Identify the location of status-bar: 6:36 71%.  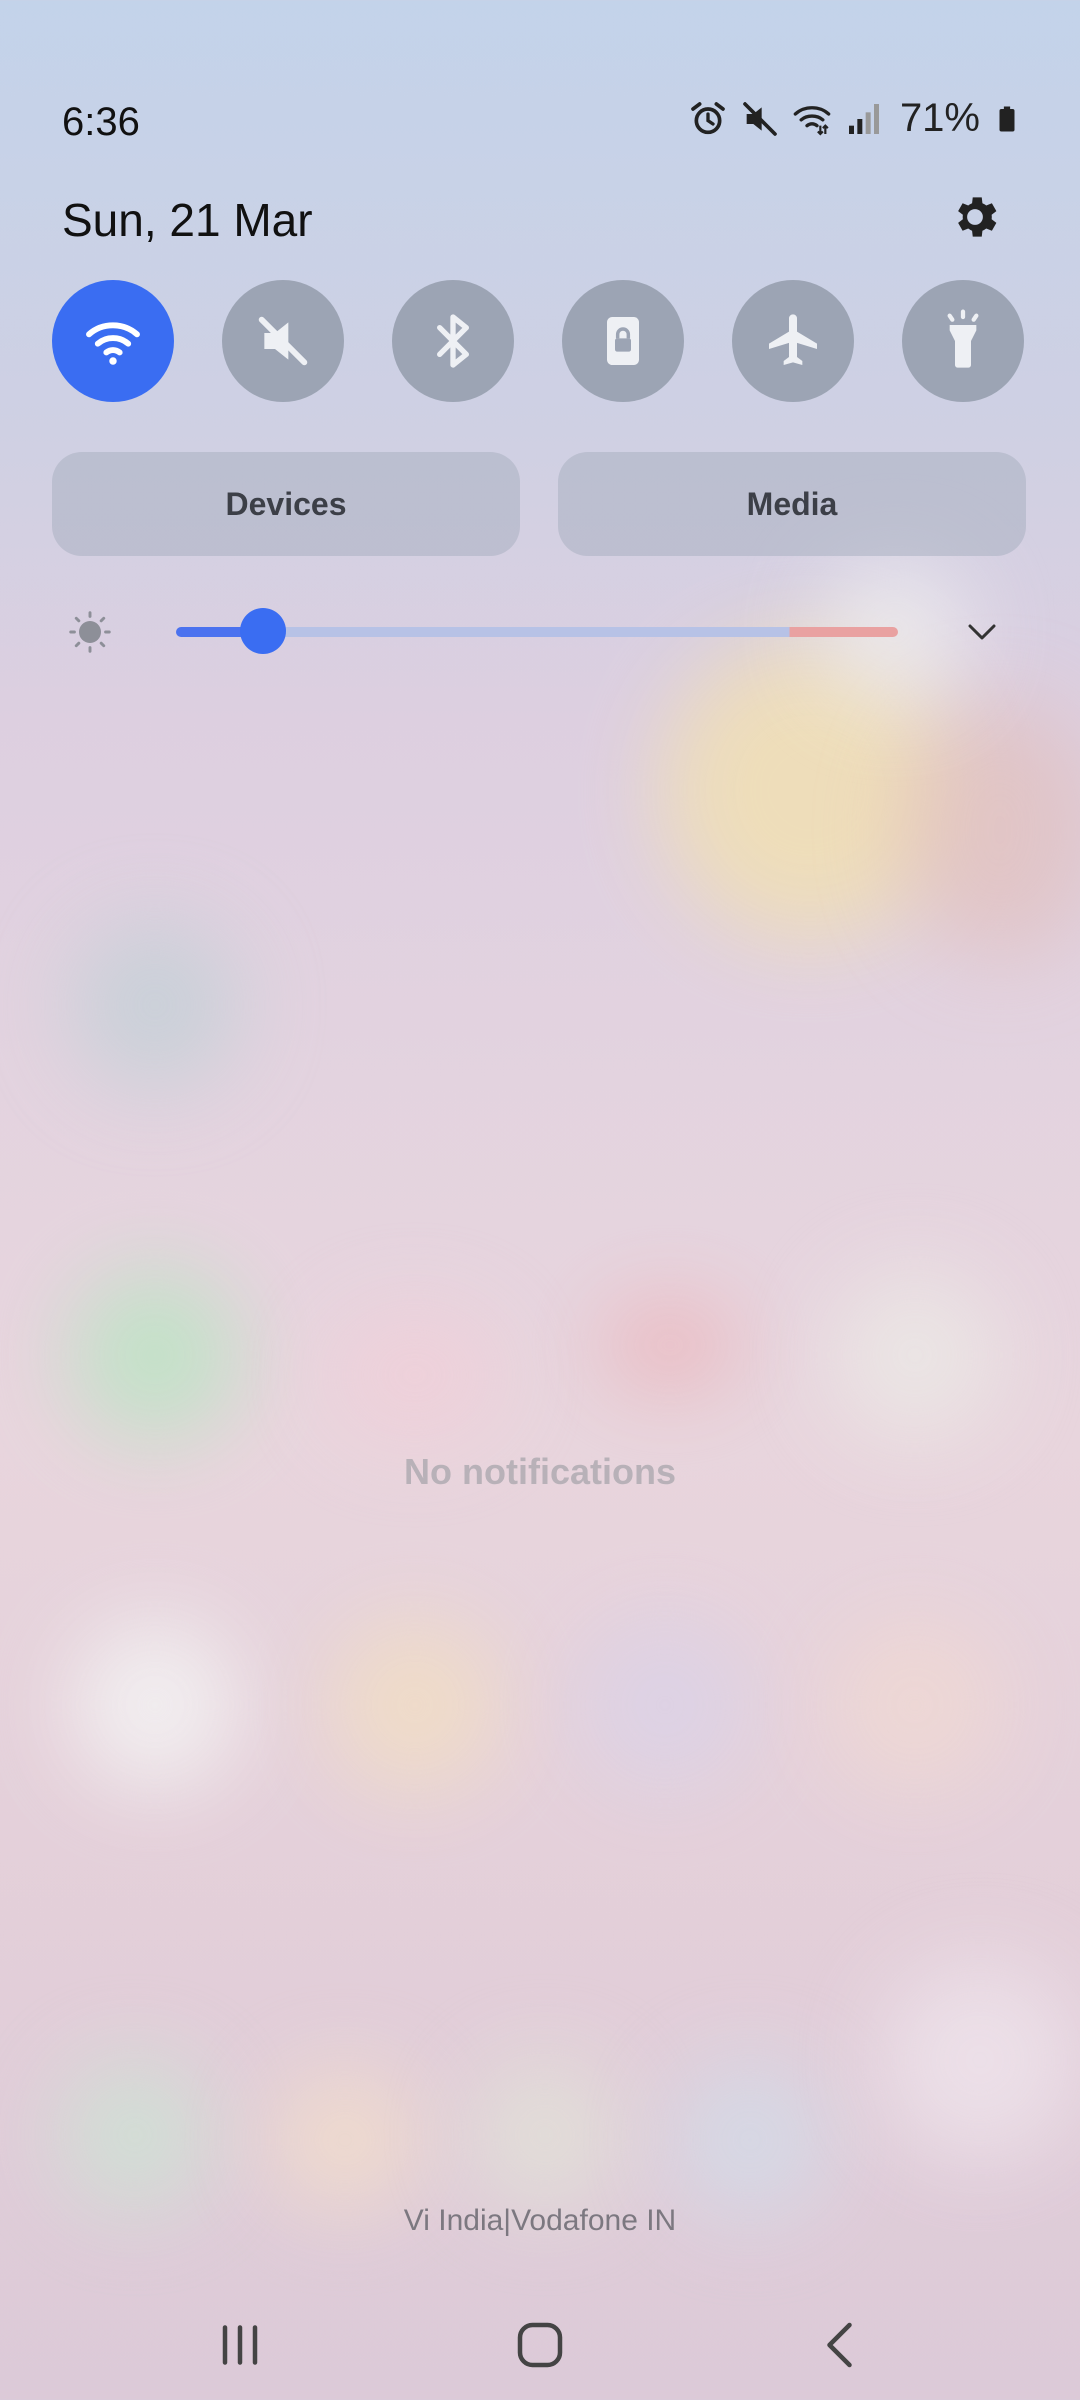
(540, 105).